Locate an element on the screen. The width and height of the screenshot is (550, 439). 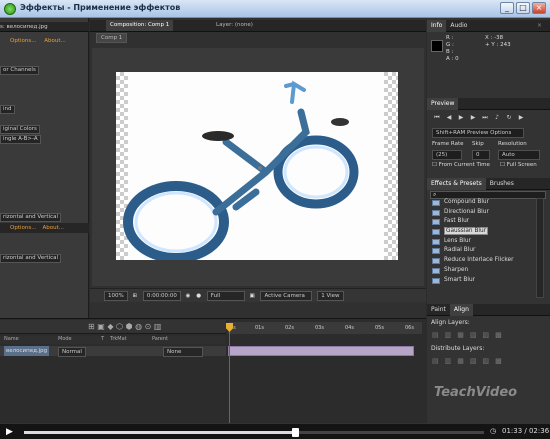
next-frame-icon: ▶ is located at coordinates (473, 117).